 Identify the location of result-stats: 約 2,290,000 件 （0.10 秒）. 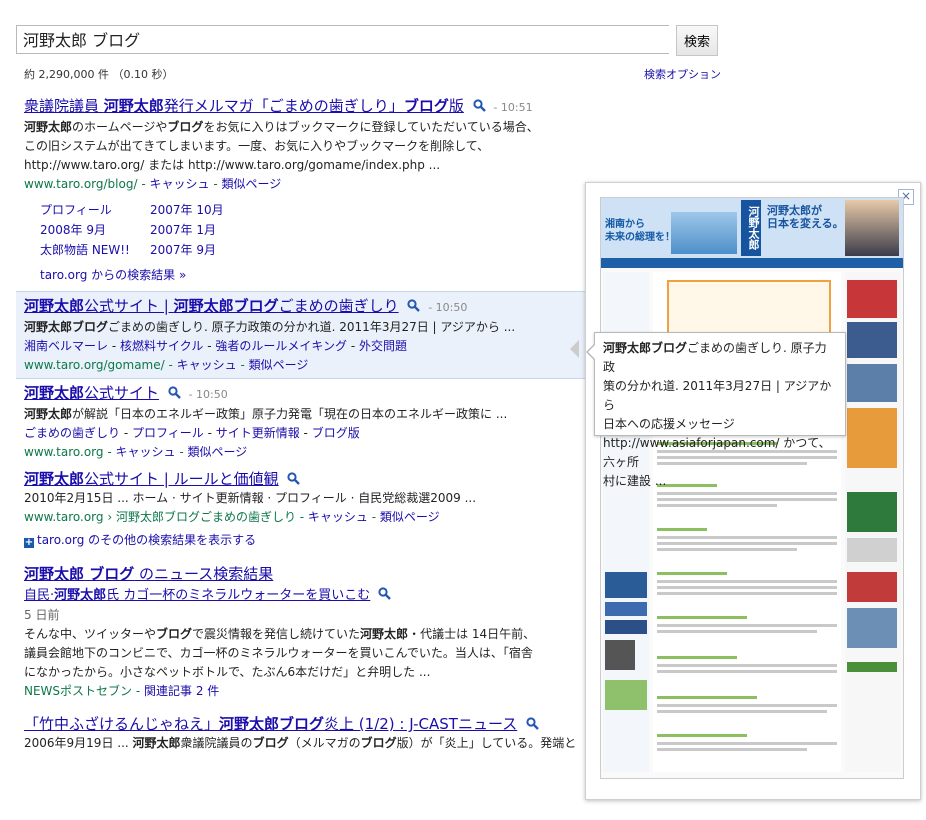
(99, 74).